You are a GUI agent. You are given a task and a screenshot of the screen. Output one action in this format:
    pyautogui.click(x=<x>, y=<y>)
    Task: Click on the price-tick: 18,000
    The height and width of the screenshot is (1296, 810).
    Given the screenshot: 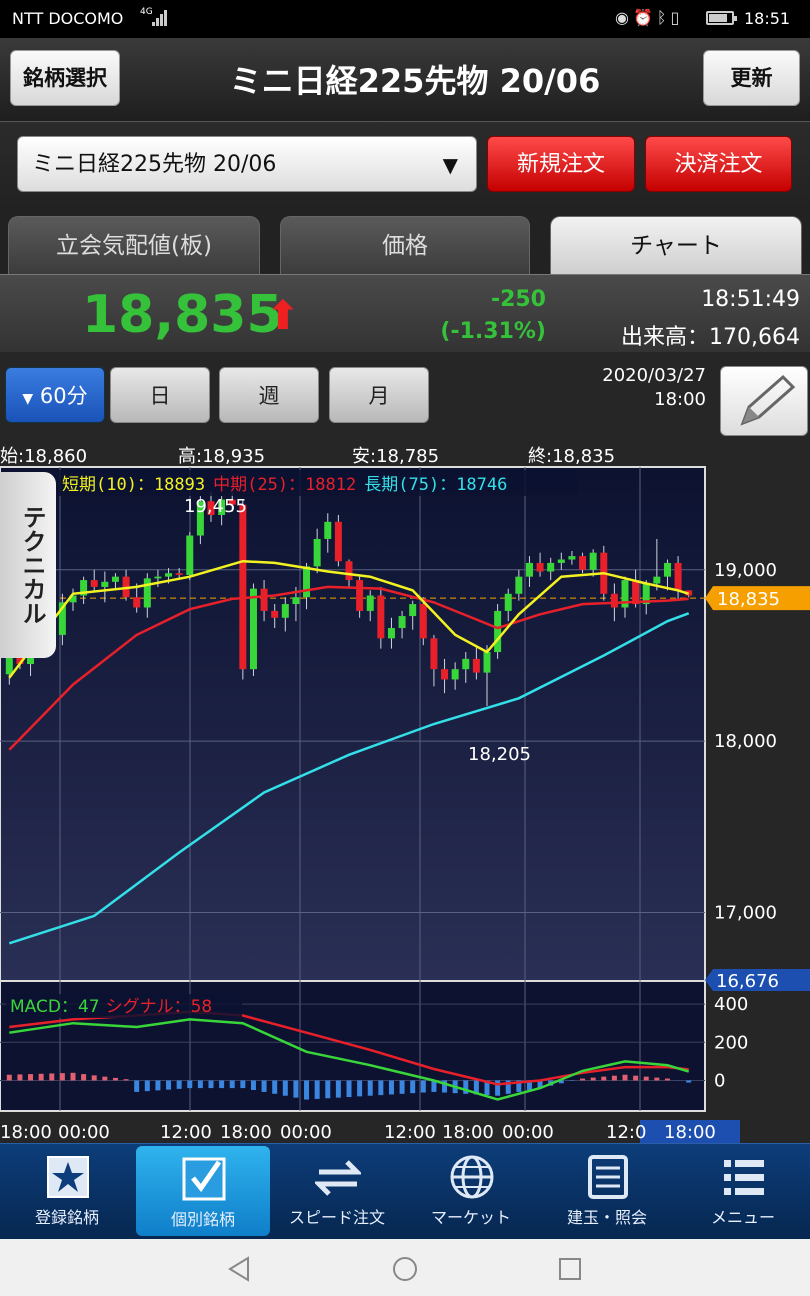 What is the action you would take?
    pyautogui.click(x=745, y=741)
    